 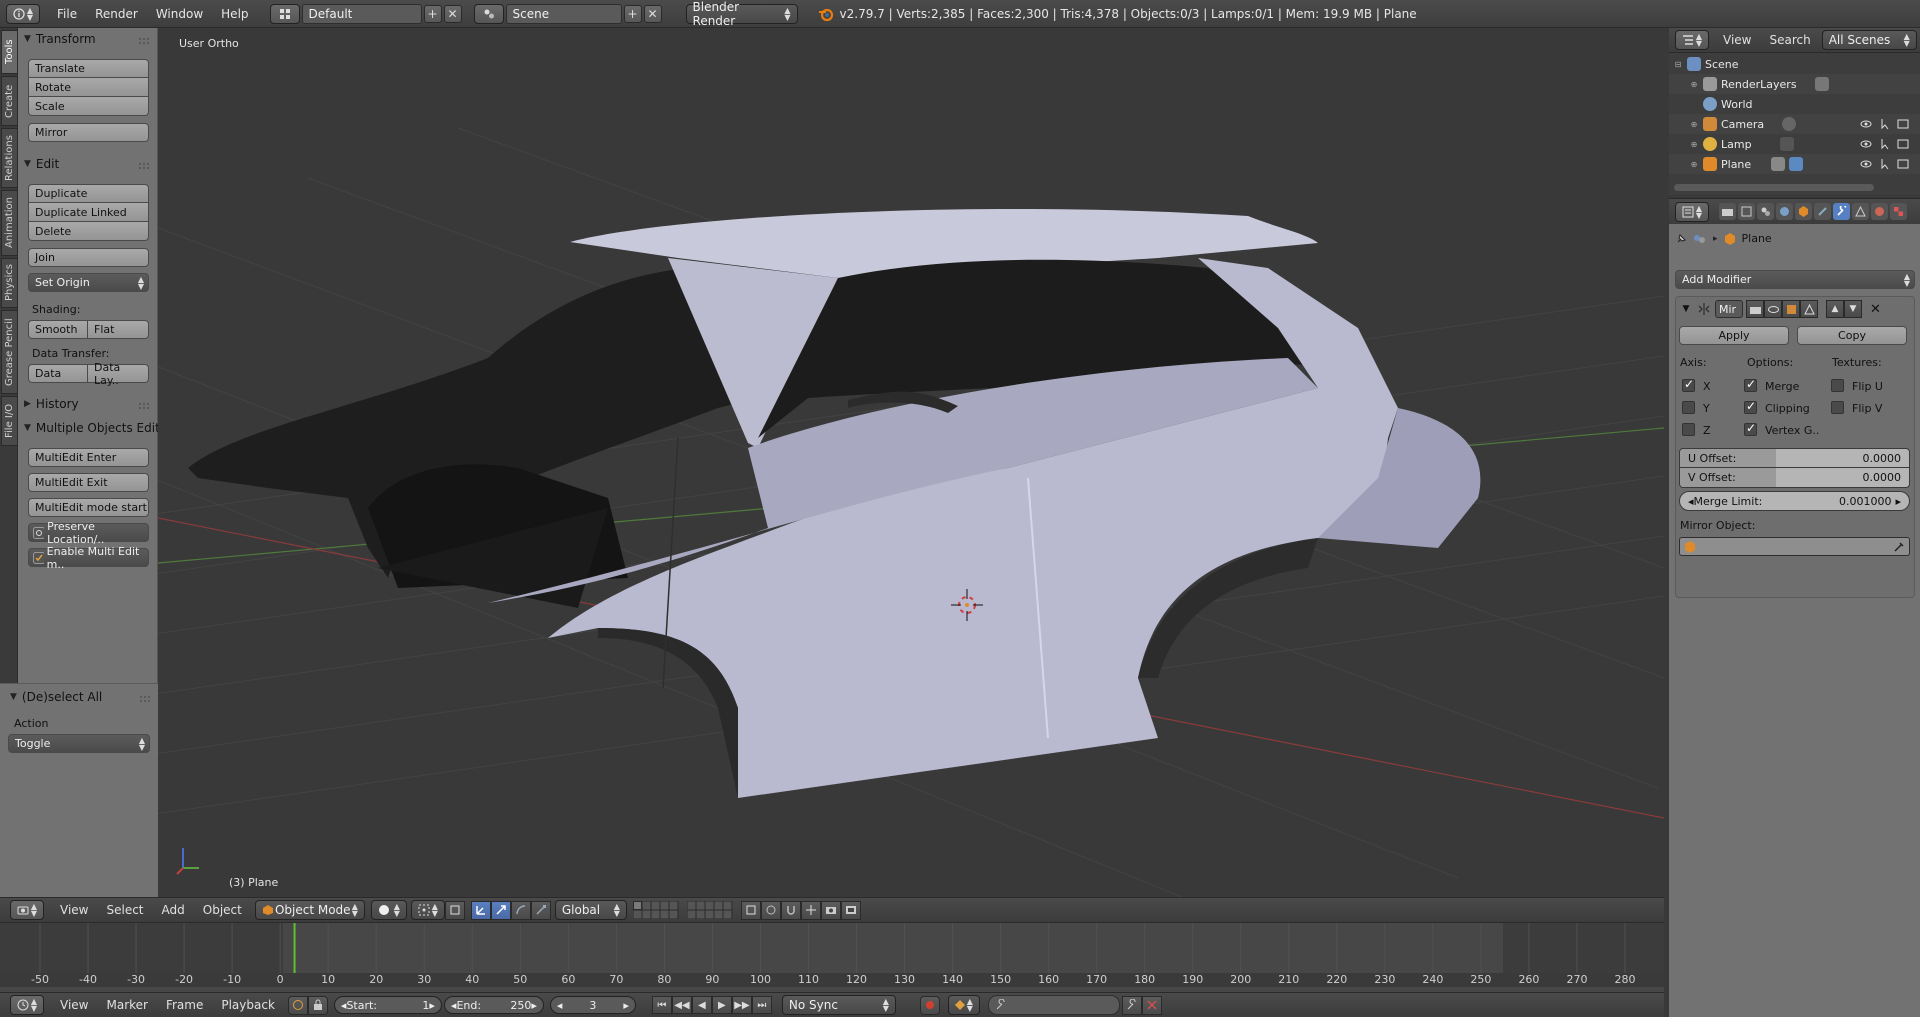 What do you see at coordinates (488, 13) in the screenshot?
I see `scene-selector` at bounding box center [488, 13].